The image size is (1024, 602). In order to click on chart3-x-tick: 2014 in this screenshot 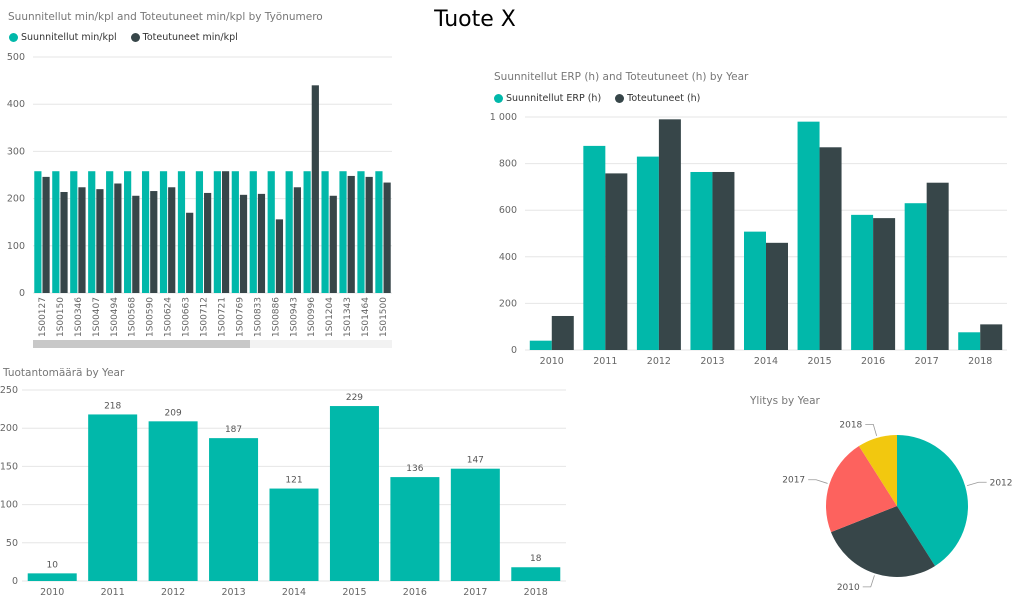, I will do `click(294, 592)`.